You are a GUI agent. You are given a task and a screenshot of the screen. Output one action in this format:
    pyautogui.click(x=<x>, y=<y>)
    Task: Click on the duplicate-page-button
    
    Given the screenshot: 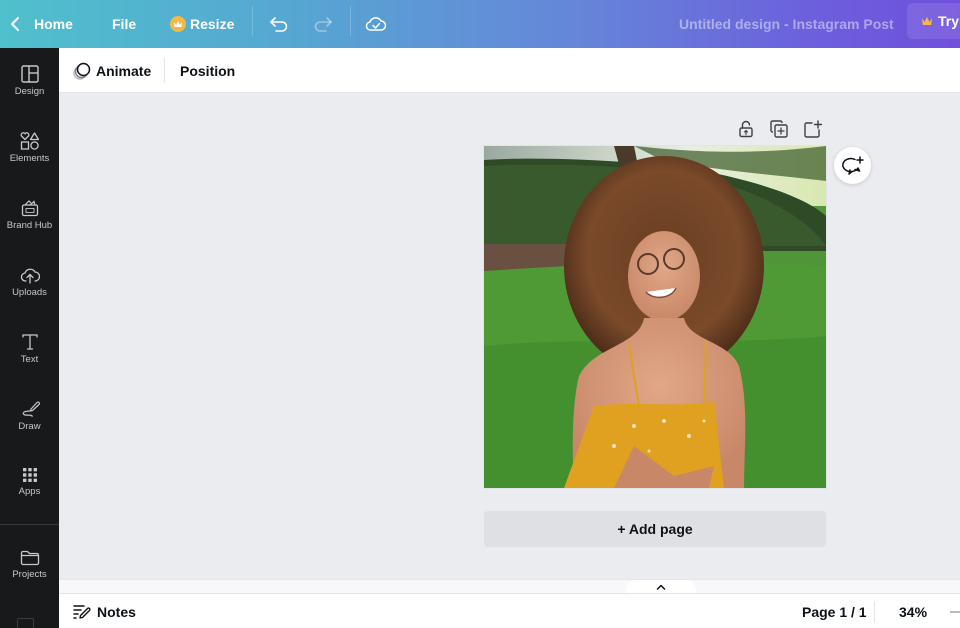 What is the action you would take?
    pyautogui.click(x=779, y=129)
    